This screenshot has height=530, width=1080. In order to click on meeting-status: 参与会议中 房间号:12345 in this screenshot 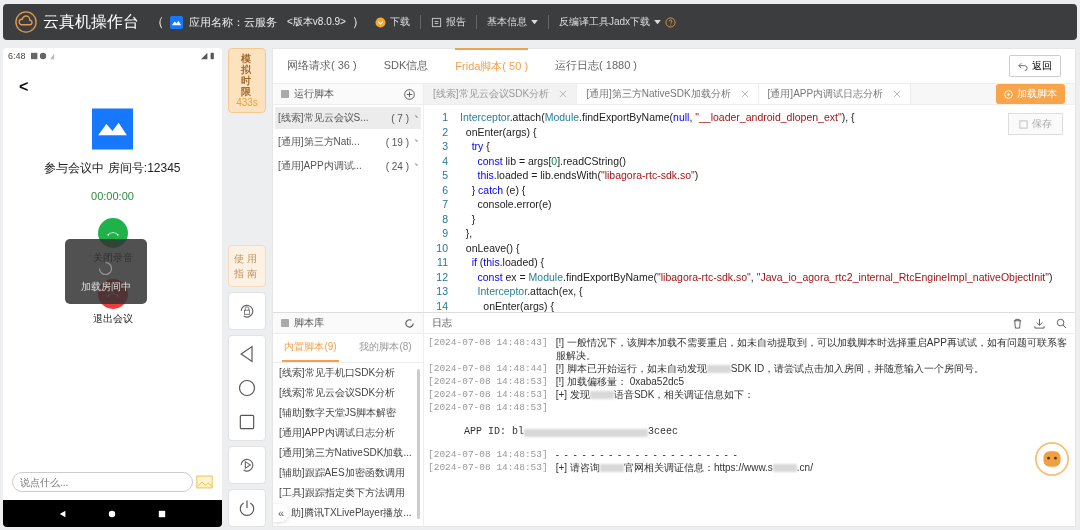, I will do `click(112, 168)`.